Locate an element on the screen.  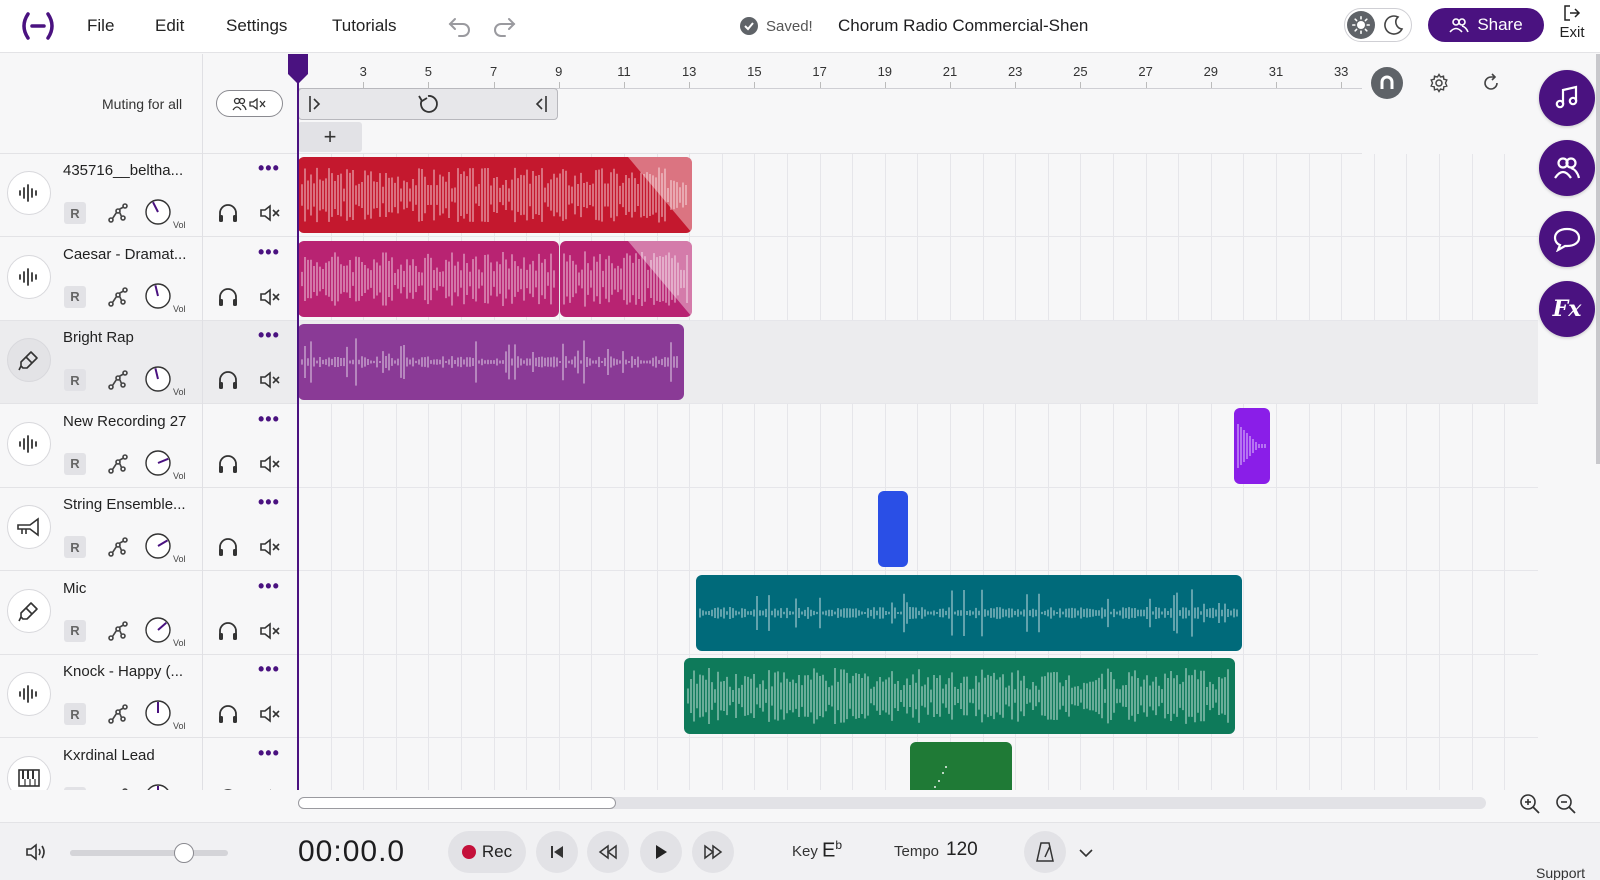
effects-button: Fx is located at coordinates (1567, 309).